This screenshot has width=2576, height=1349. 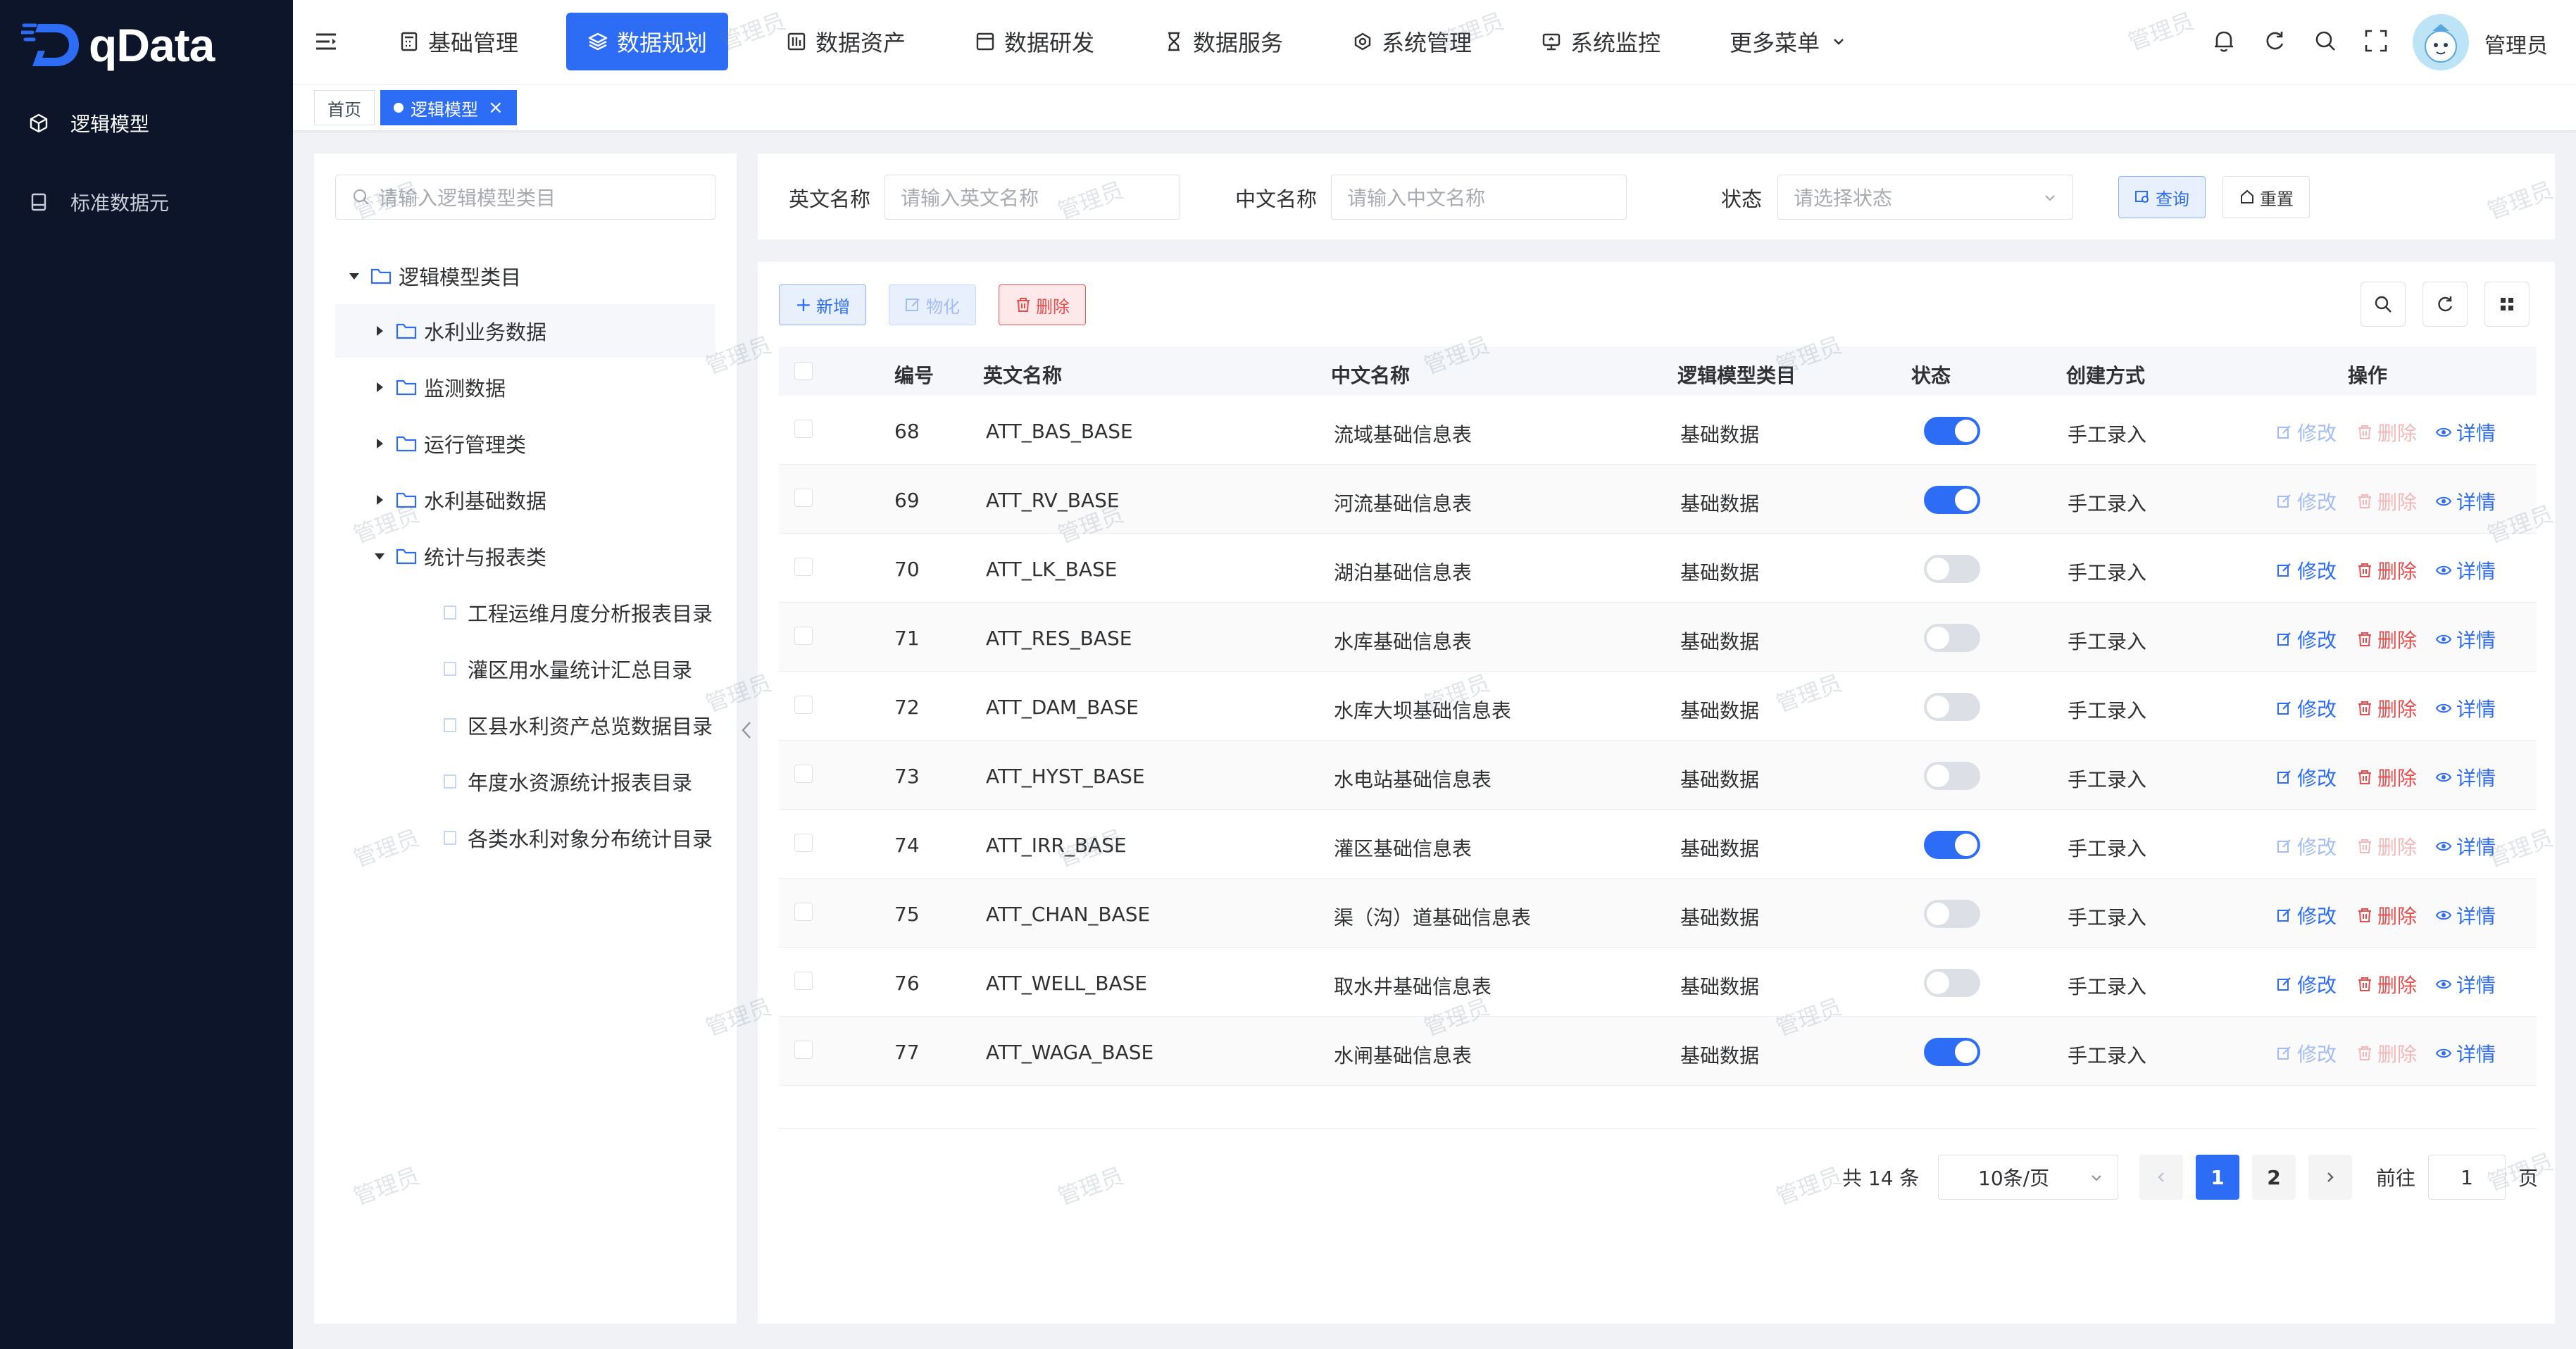 I want to click on column-header: 状态, so click(x=1931, y=375).